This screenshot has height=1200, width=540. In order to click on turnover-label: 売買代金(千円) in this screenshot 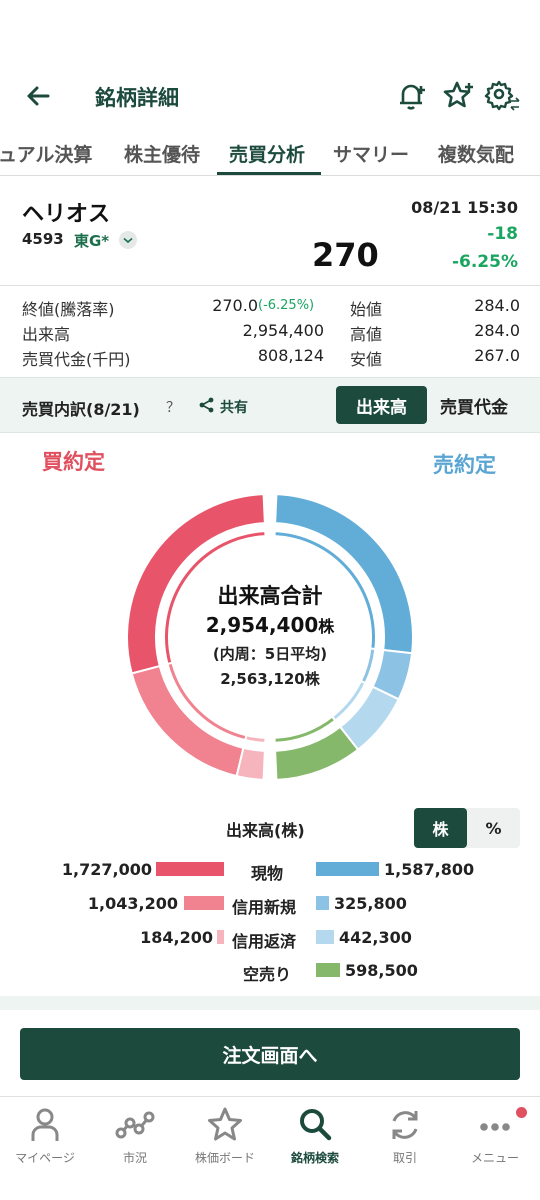, I will do `click(76, 359)`.